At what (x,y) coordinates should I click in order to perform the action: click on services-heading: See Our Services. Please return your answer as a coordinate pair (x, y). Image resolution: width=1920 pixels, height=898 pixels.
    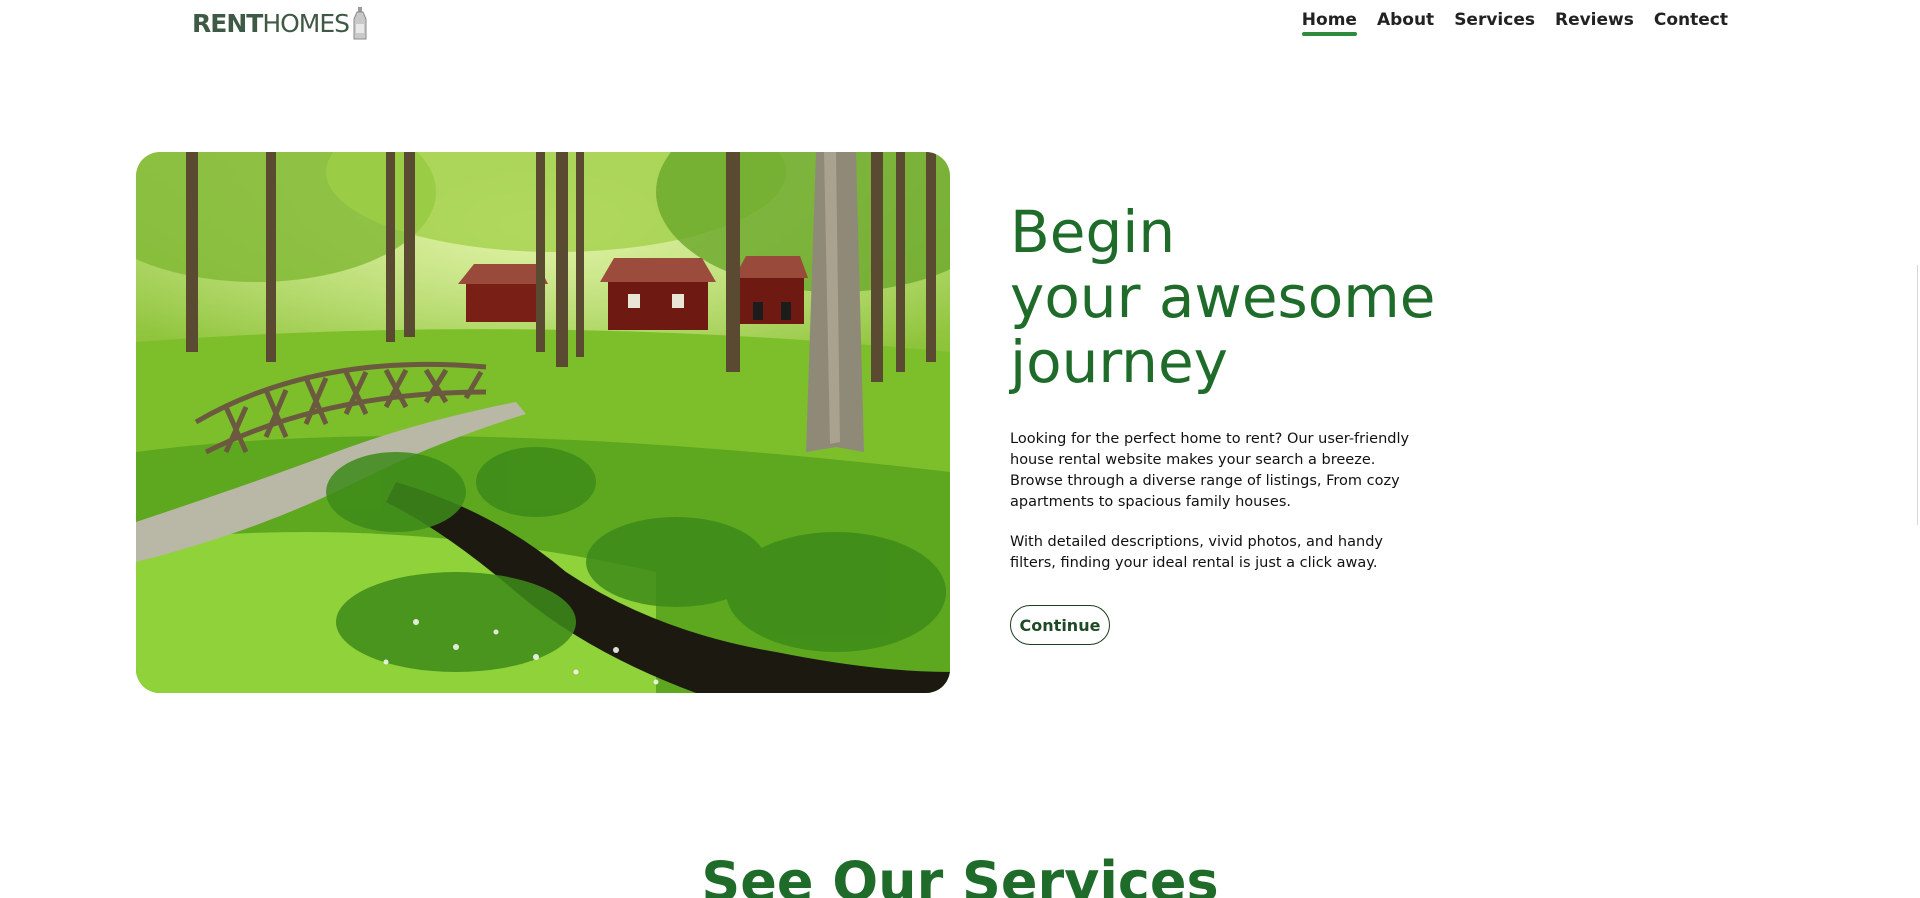
    Looking at the image, I should click on (960, 874).